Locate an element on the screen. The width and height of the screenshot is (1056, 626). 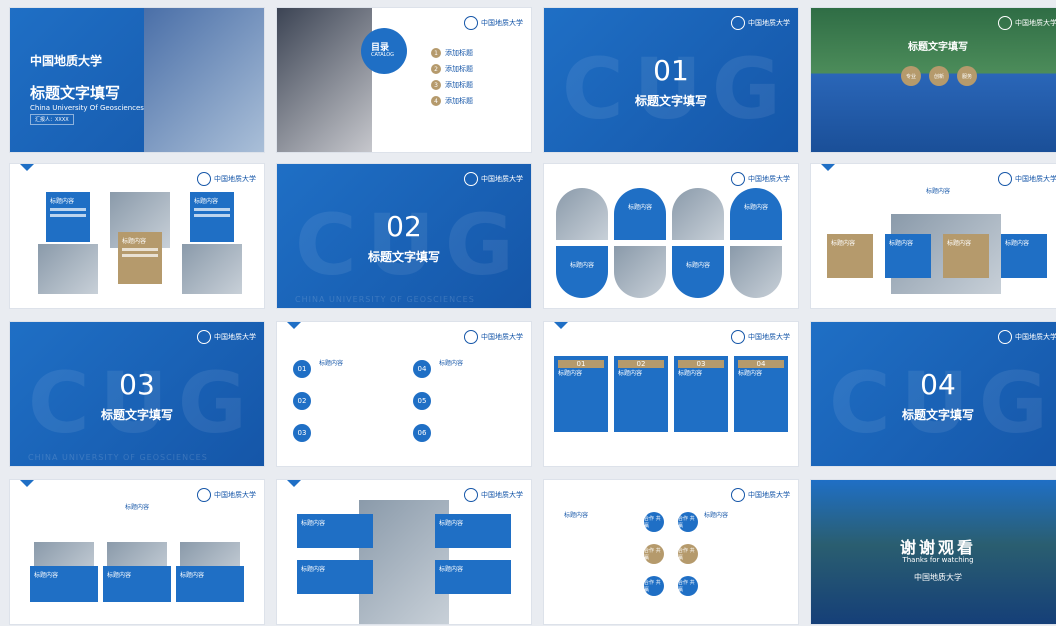
slide-campus: 中国地质大学 标题文字填写 专业 创新 服务 is located at coordinates (933, 80).